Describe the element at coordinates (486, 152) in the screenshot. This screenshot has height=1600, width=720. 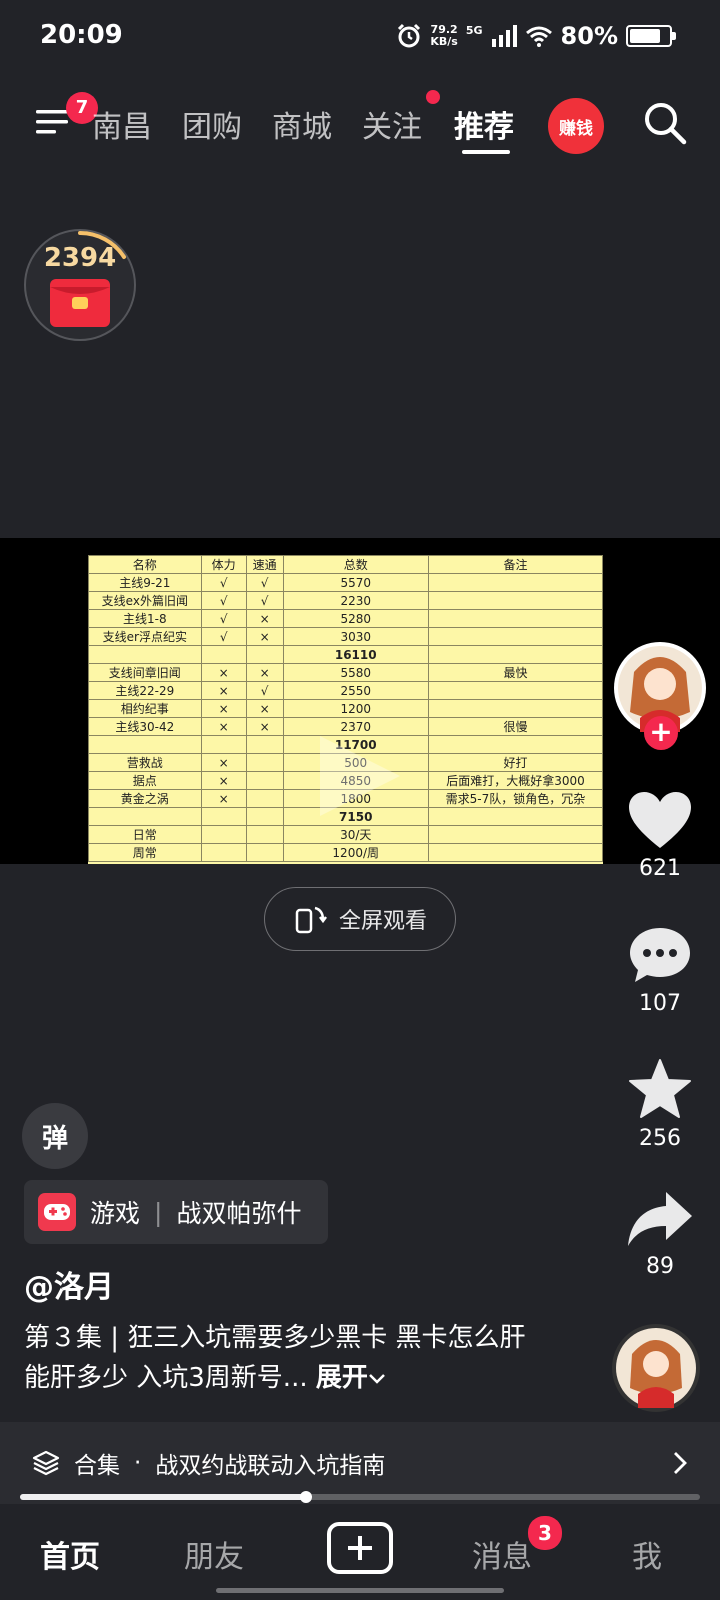
I see `active-tab-indicator` at that location.